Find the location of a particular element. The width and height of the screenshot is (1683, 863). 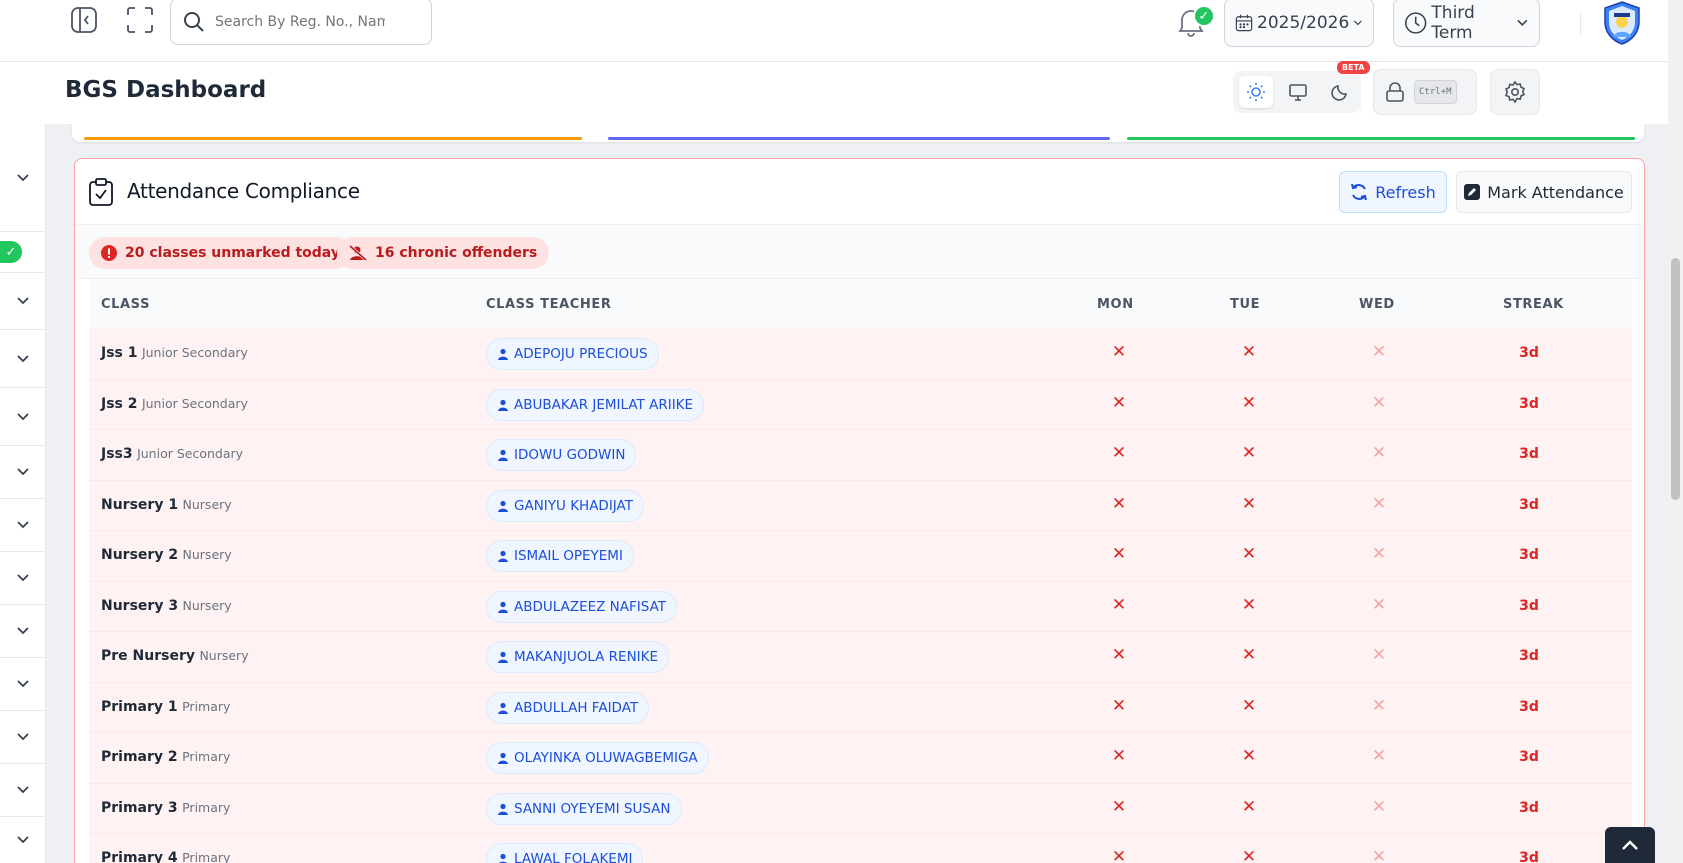

scroll-to-top-button is located at coordinates (1630, 845).